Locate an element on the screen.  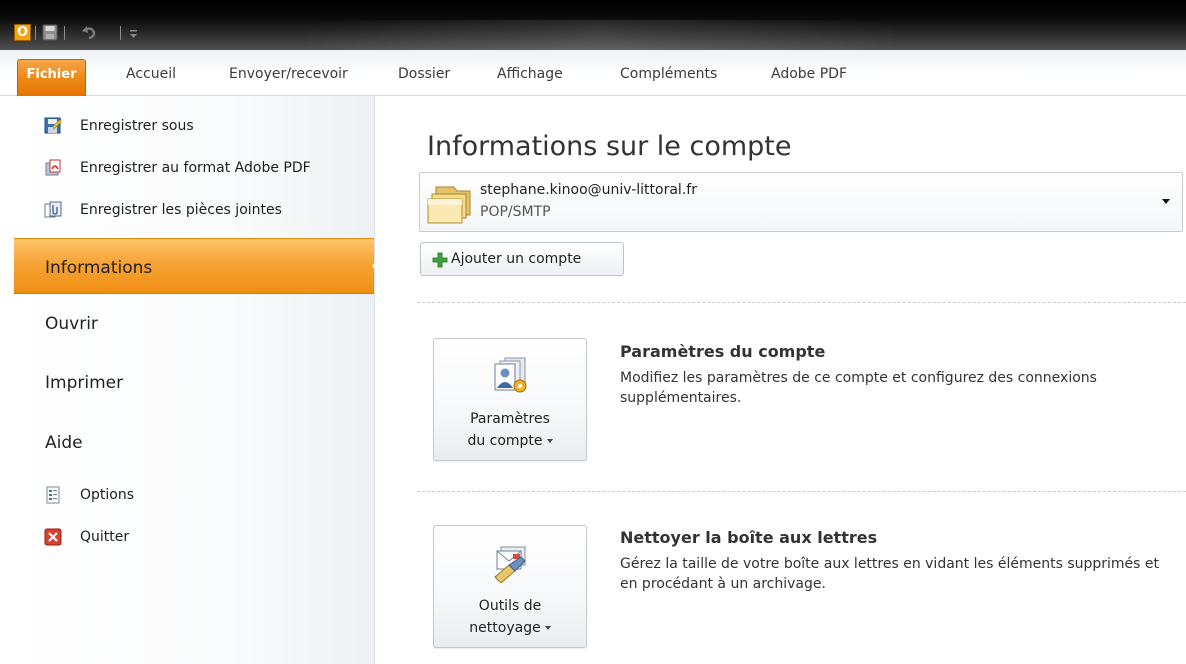
account-settings-button: Paramètres du compte is located at coordinates (510, 399).